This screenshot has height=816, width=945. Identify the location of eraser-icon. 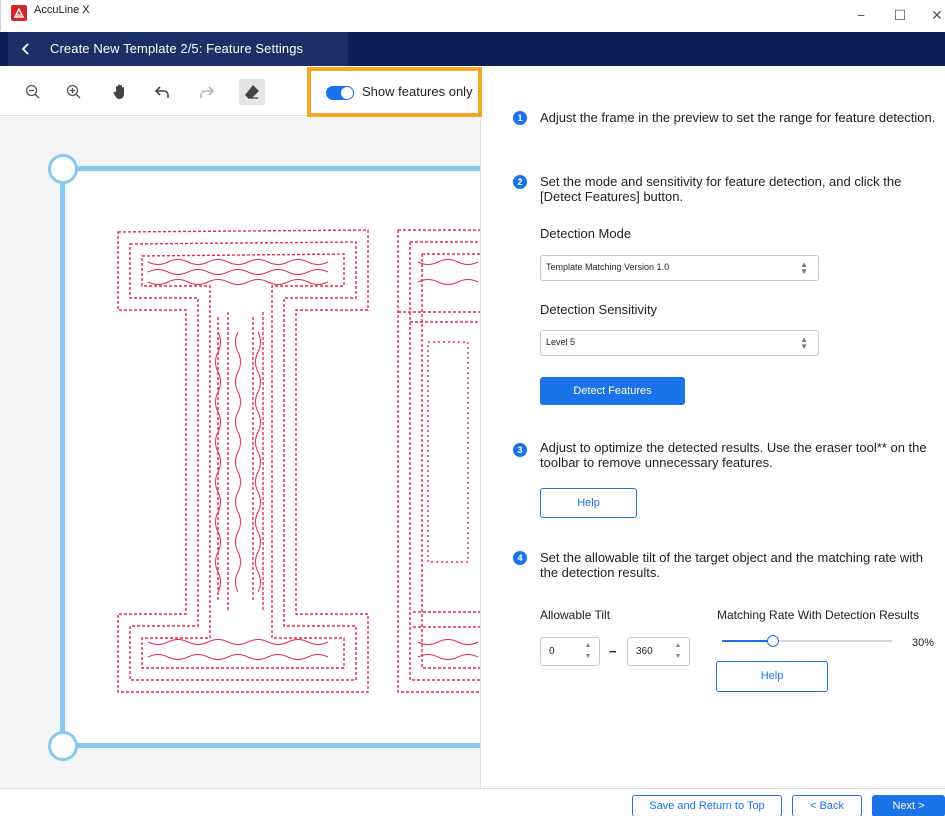
(252, 92).